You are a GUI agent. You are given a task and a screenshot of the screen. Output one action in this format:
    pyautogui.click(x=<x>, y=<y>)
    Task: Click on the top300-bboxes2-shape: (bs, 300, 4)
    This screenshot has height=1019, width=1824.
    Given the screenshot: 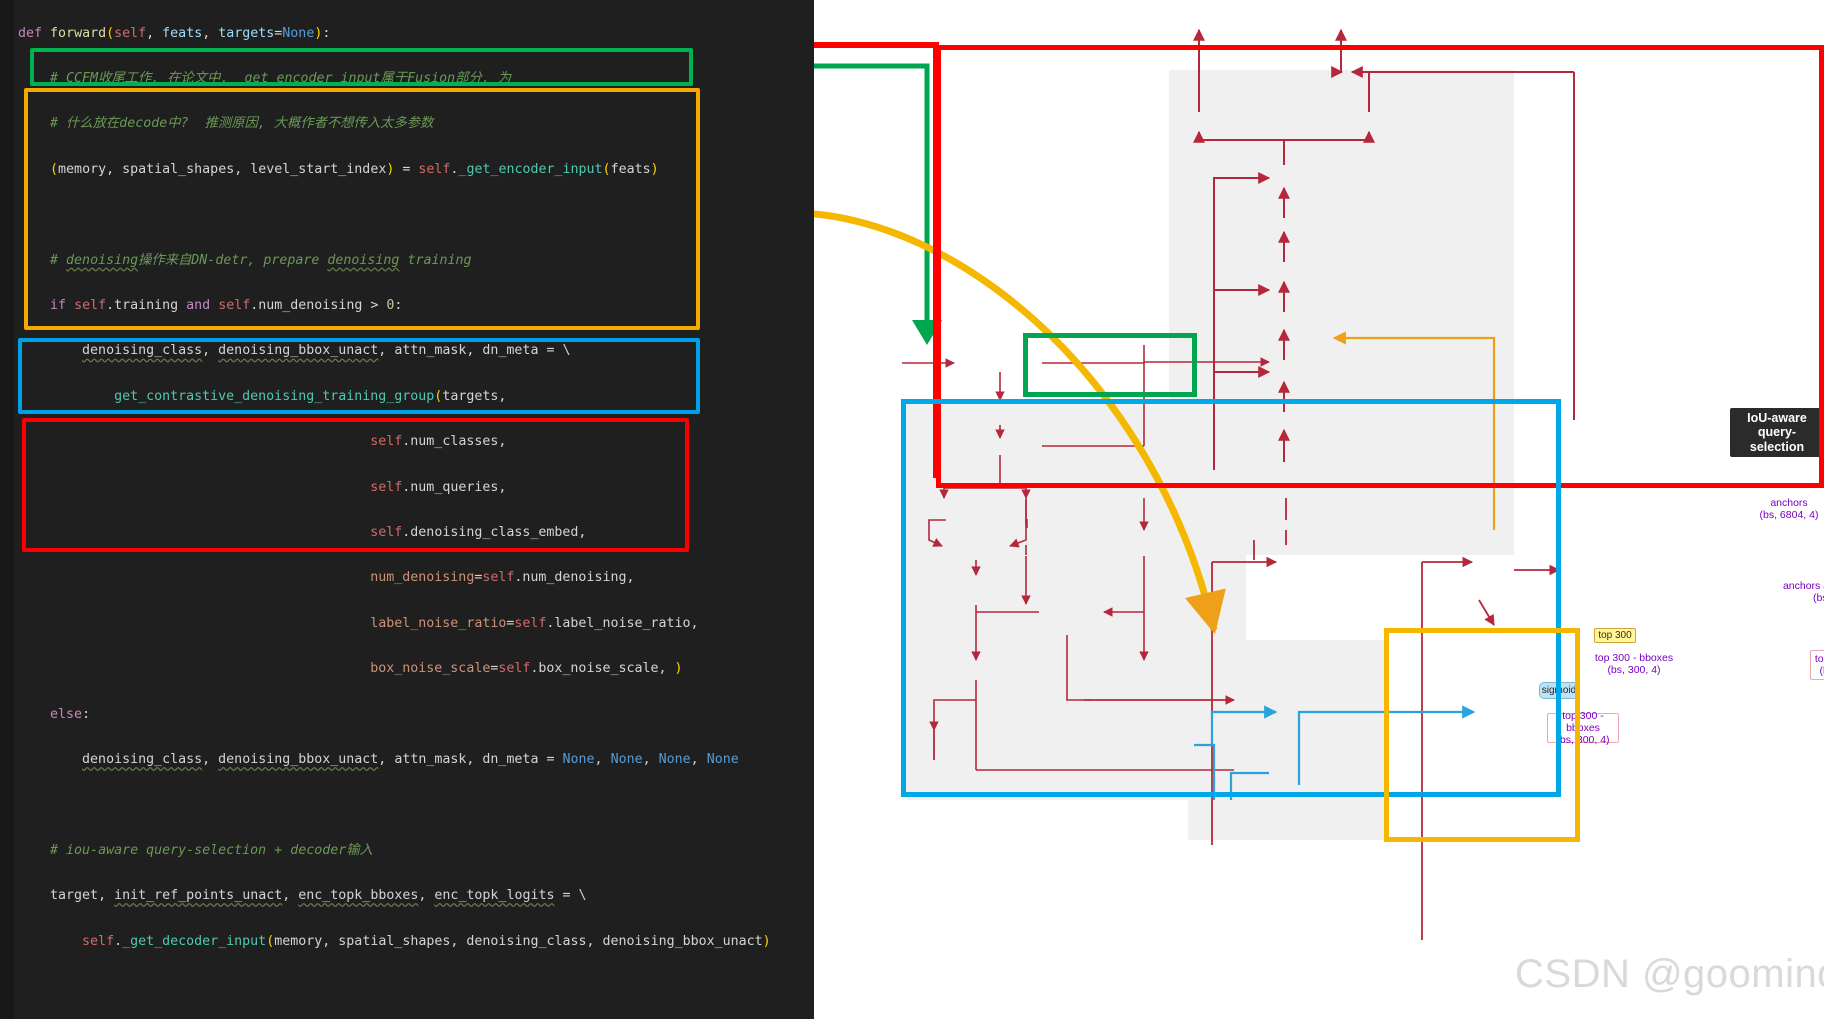 What is the action you would take?
    pyautogui.click(x=1583, y=740)
    